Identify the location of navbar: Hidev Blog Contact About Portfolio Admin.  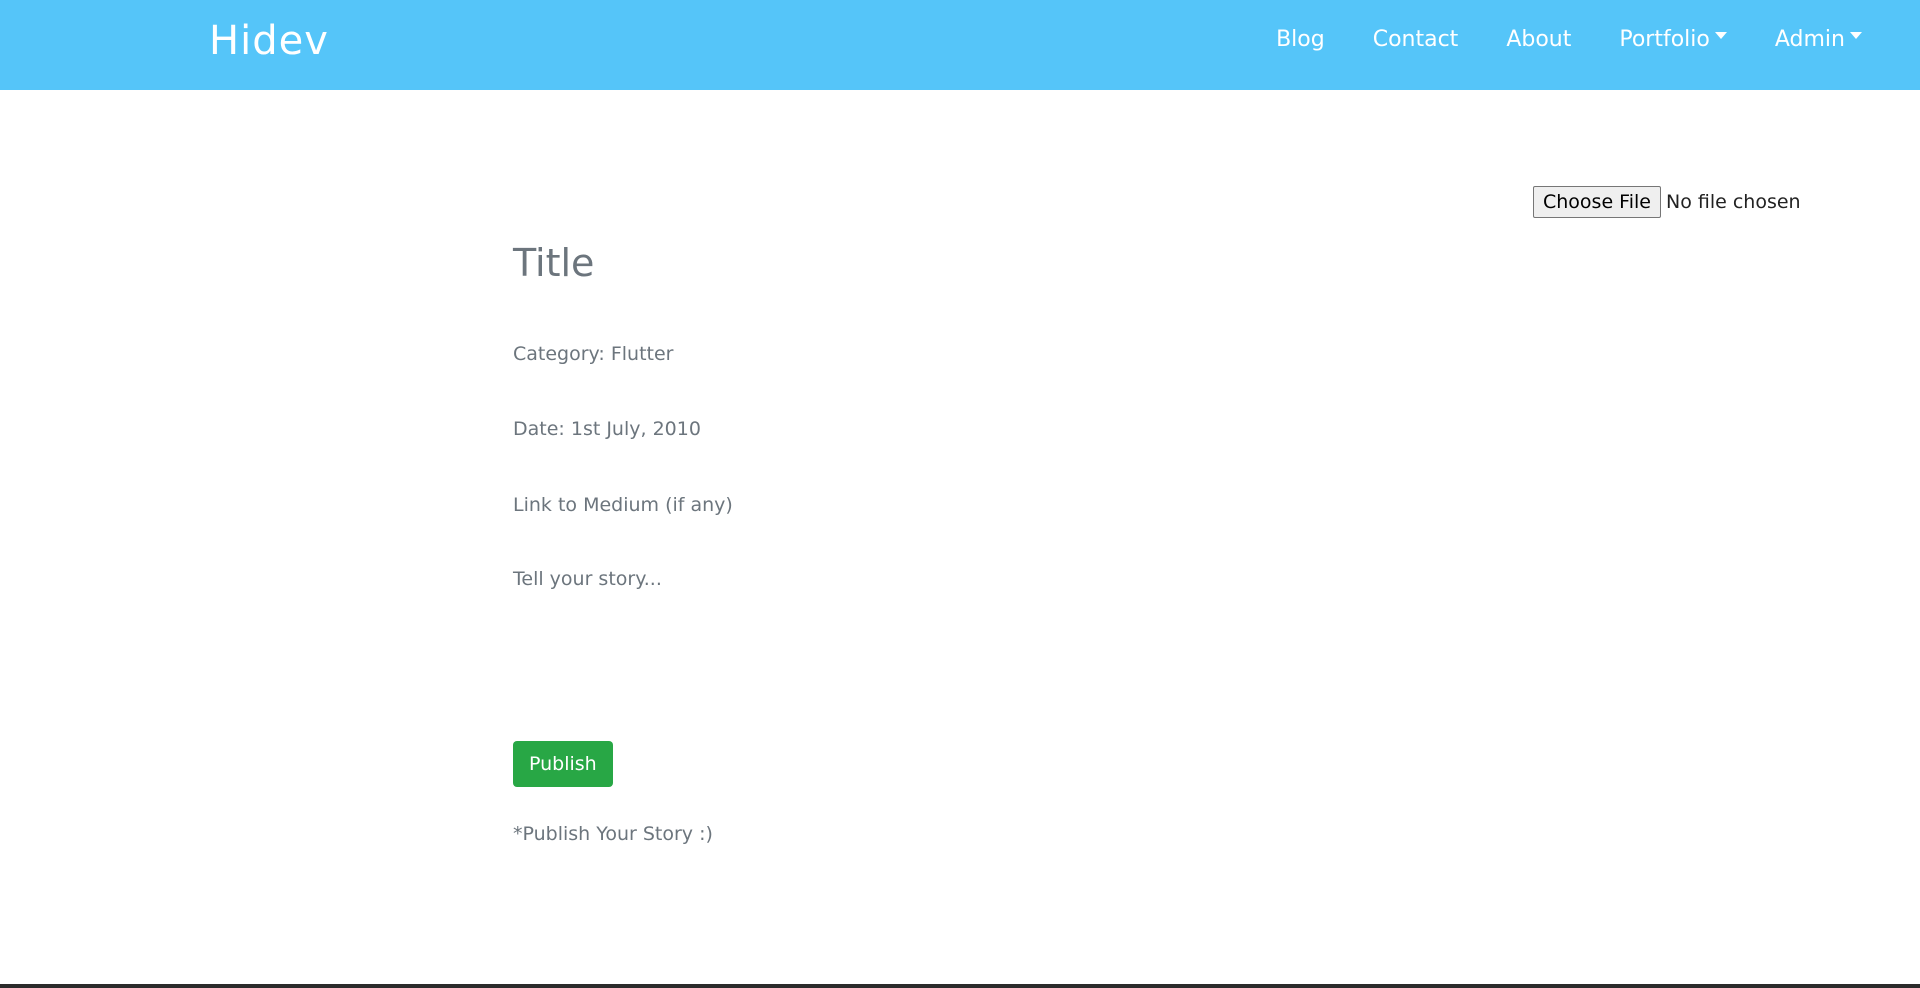
(960, 45).